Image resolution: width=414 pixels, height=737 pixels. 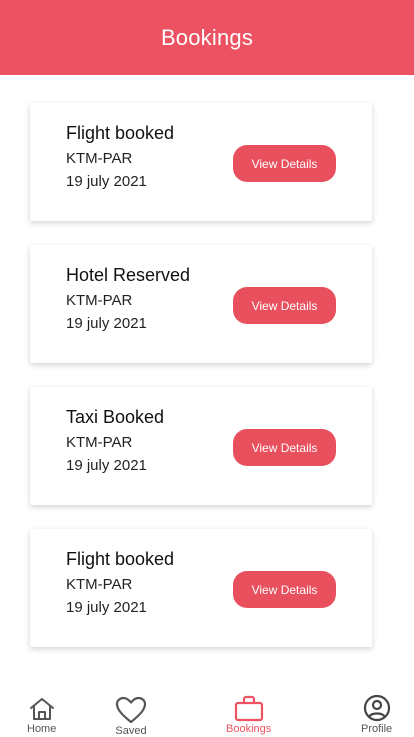 I want to click on nav-item-bookings: Bookings, so click(x=248, y=715).